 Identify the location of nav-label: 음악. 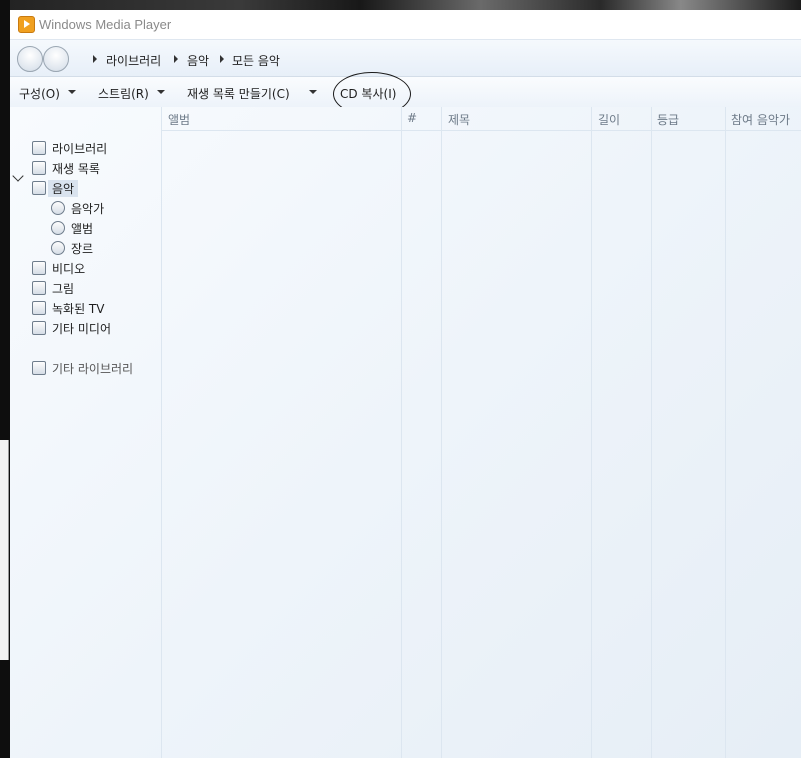
(63, 188).